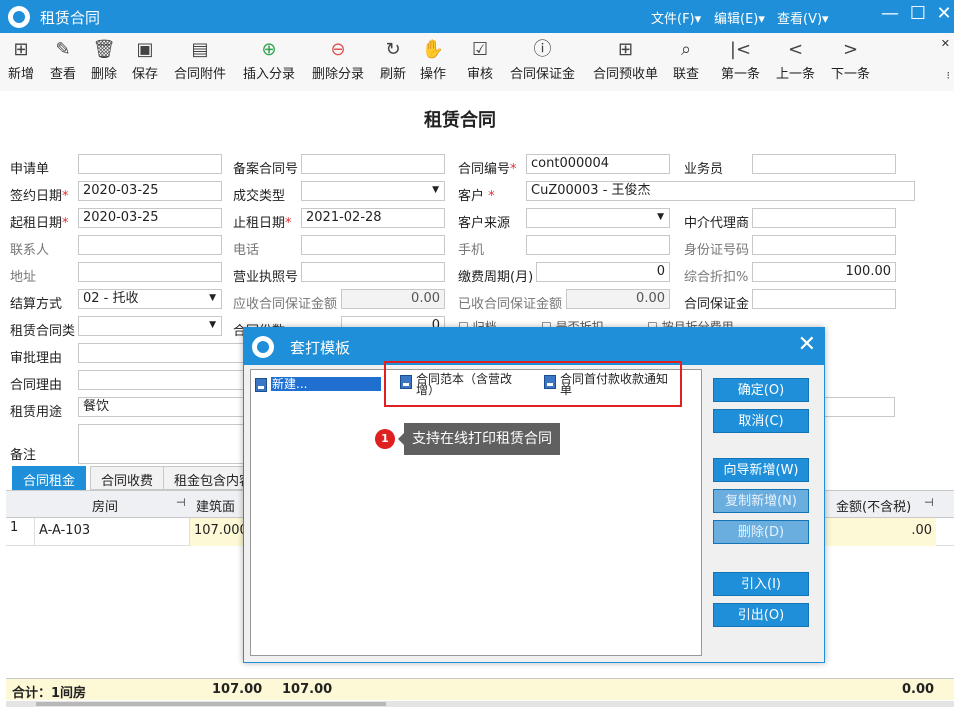 This screenshot has width=954, height=707. Describe the element at coordinates (824, 164) in the screenshot. I see `salesman-input` at that location.